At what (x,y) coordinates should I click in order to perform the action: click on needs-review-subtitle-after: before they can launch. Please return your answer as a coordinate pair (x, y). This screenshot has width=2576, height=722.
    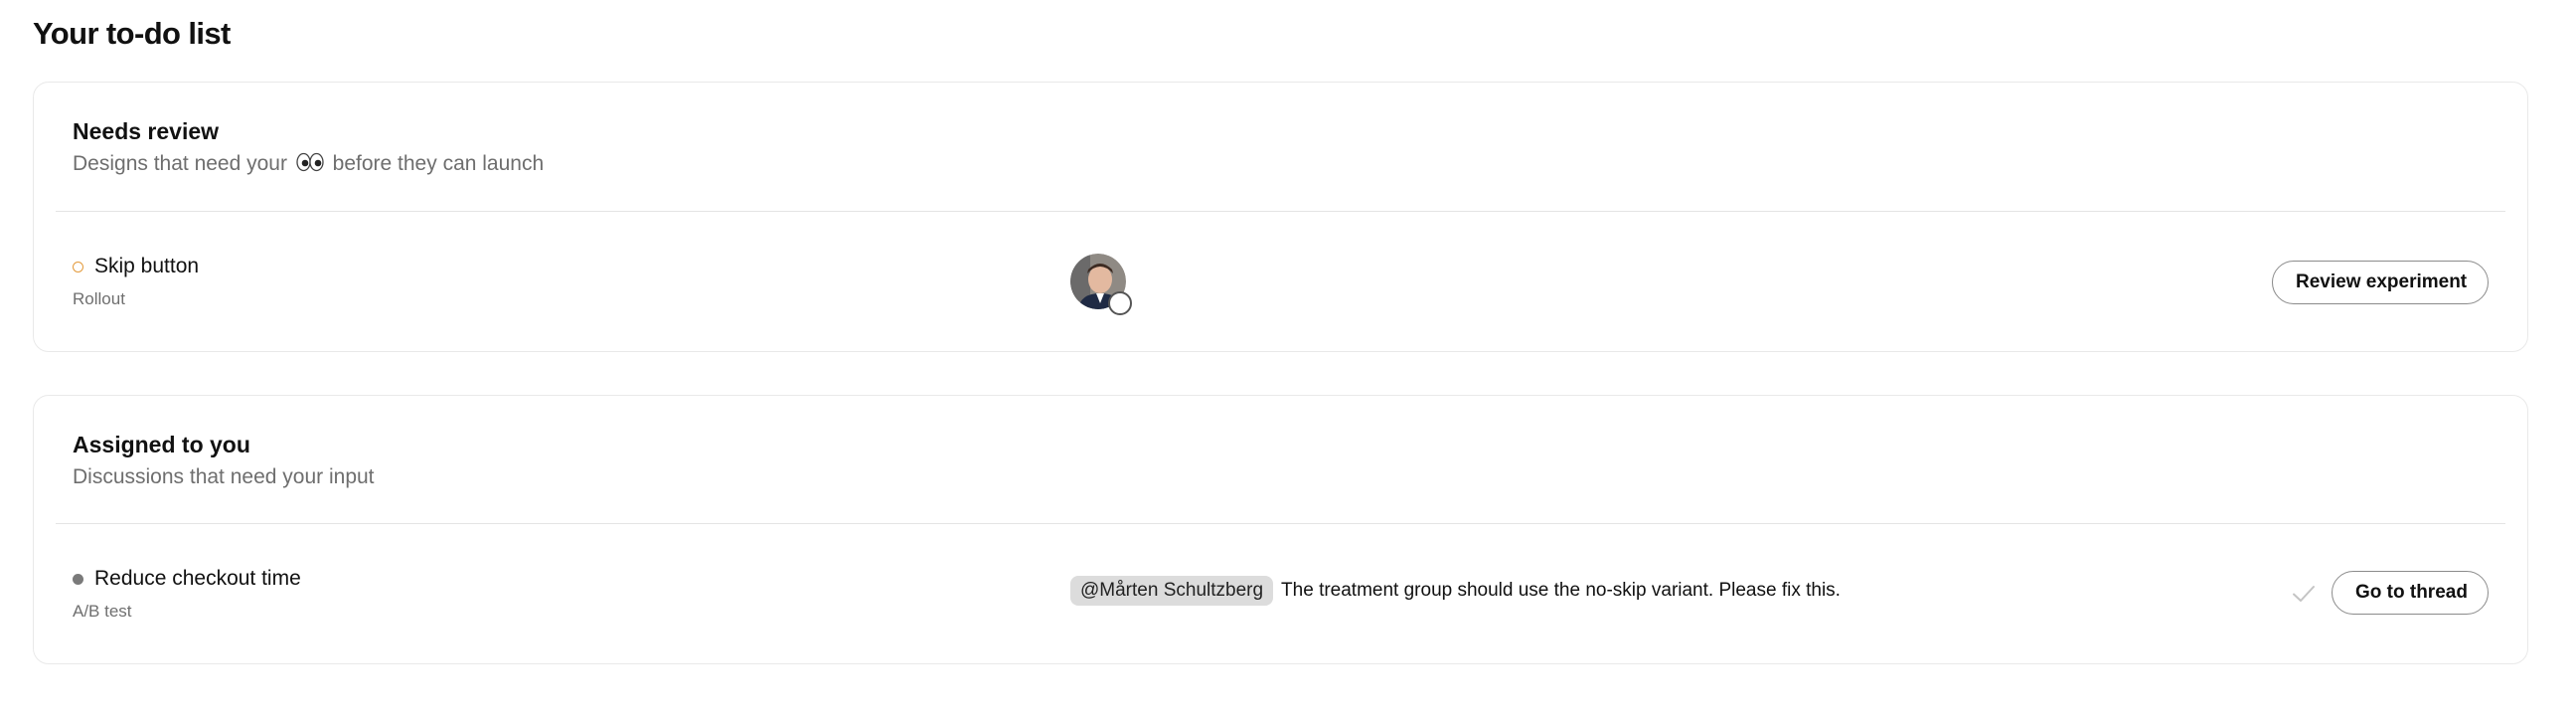
    Looking at the image, I should click on (438, 163).